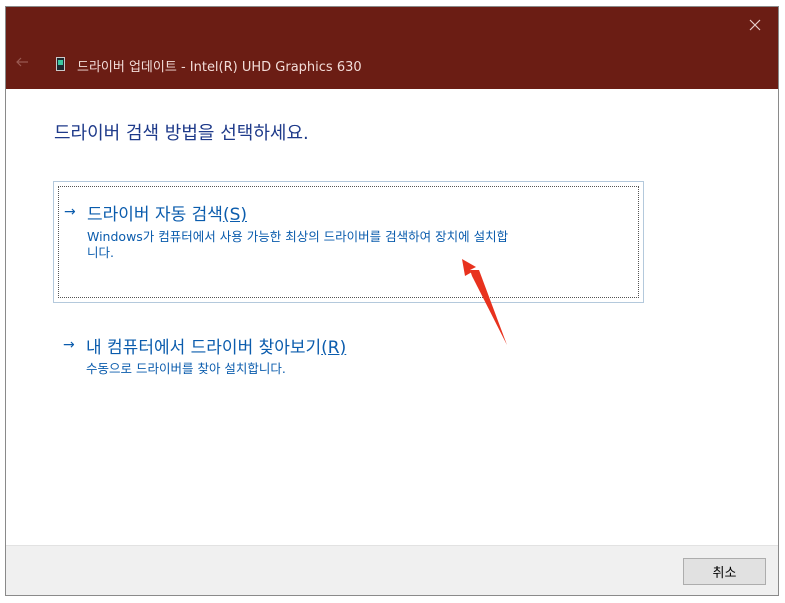  I want to click on cancel-button: 취소, so click(724, 571).